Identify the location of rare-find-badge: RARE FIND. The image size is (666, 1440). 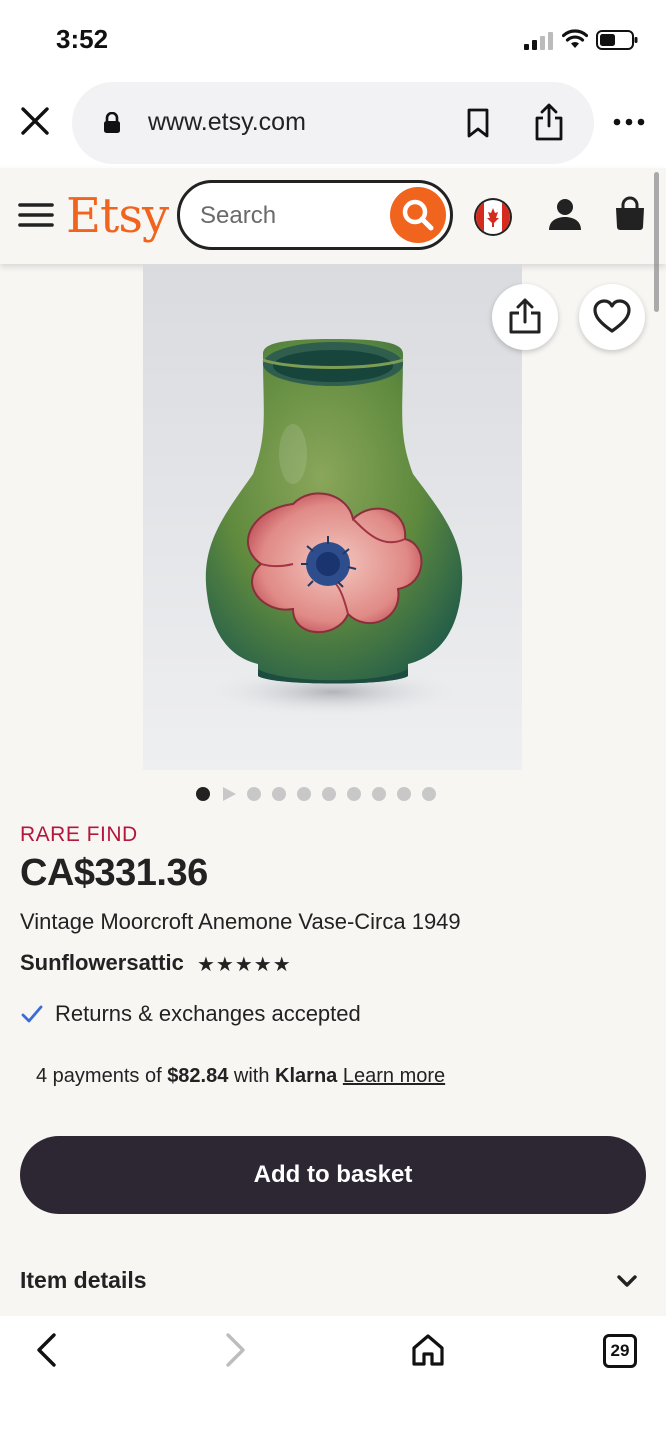
(79, 834).